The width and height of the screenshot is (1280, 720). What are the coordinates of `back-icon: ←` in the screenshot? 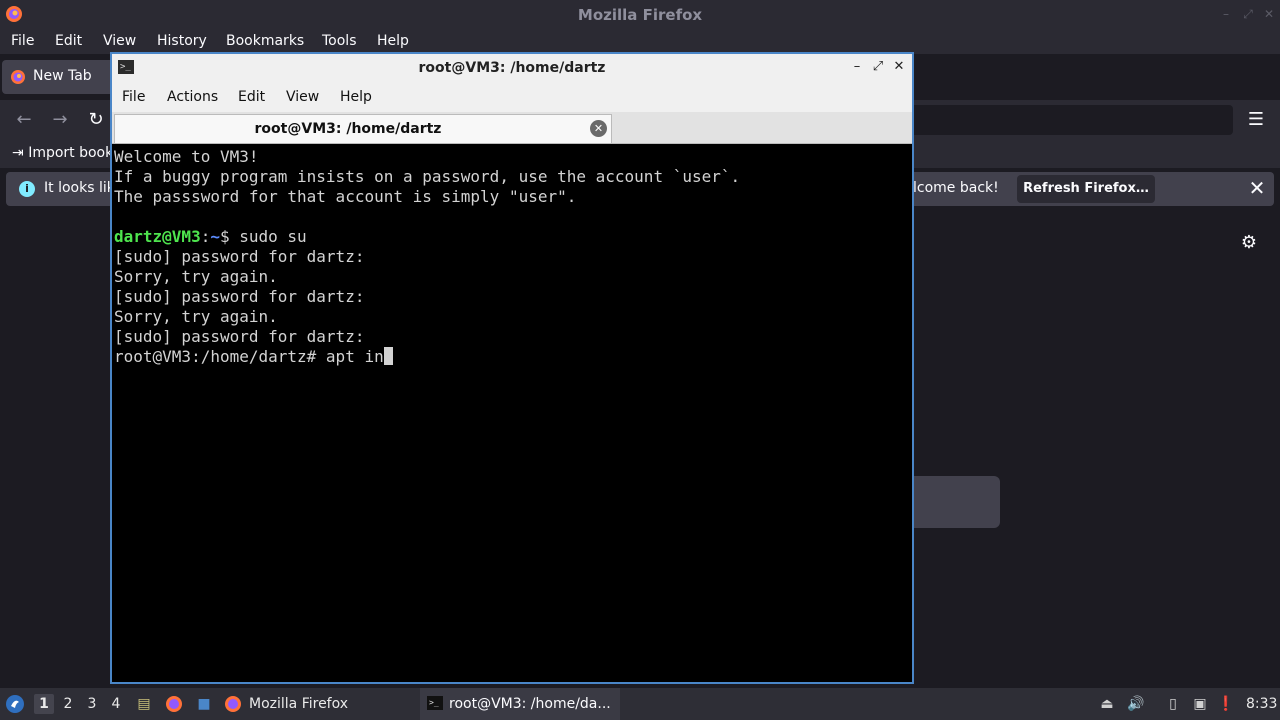 It's located at (24, 120).